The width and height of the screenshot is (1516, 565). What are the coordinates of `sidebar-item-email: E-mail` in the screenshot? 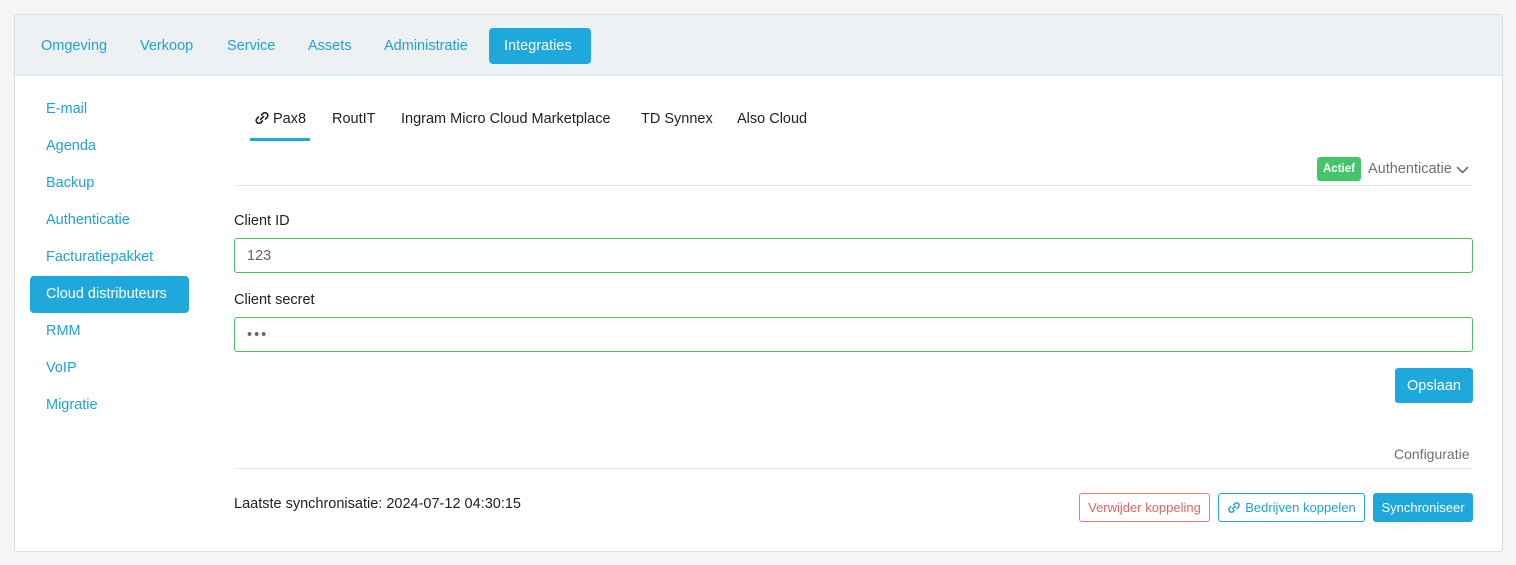 It's located at (109, 109).